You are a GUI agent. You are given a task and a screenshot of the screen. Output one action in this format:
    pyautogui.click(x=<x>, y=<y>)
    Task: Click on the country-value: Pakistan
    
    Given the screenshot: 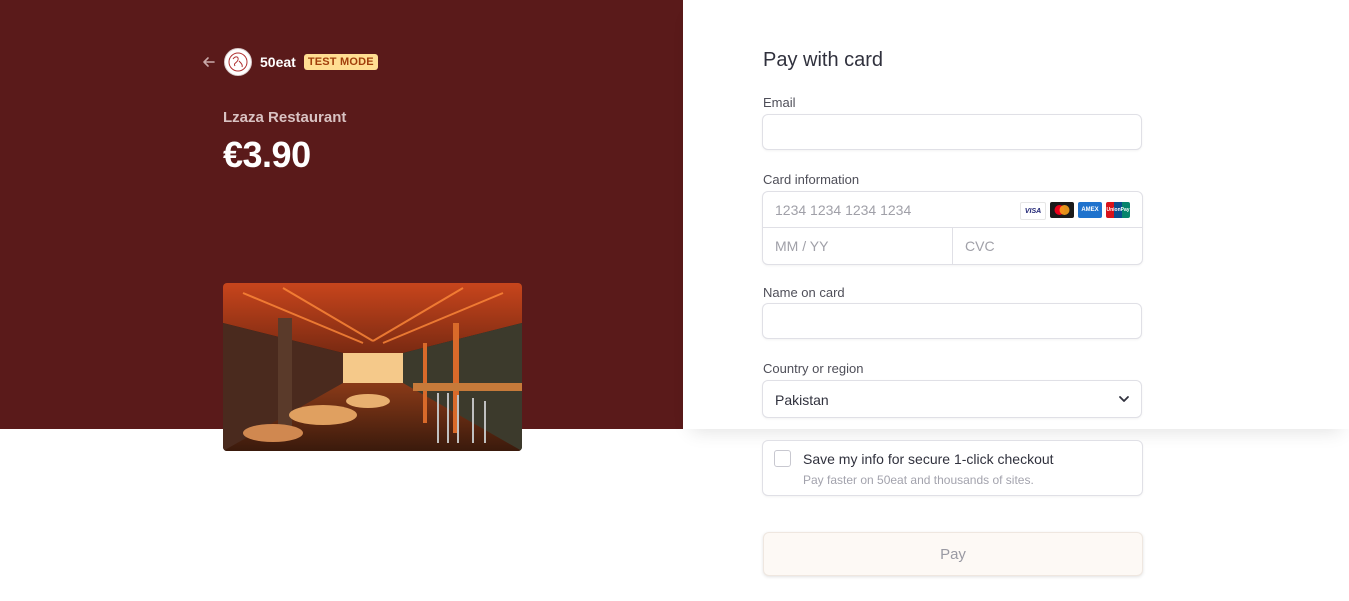 What is the action you would take?
    pyautogui.click(x=802, y=400)
    